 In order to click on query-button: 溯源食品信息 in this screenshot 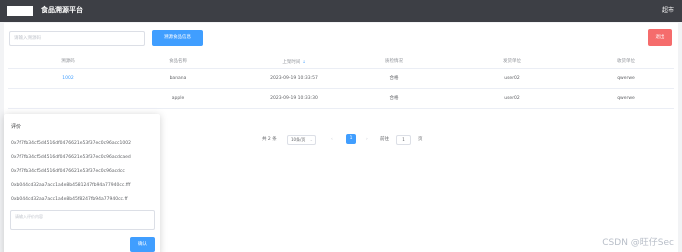, I will do `click(177, 38)`.